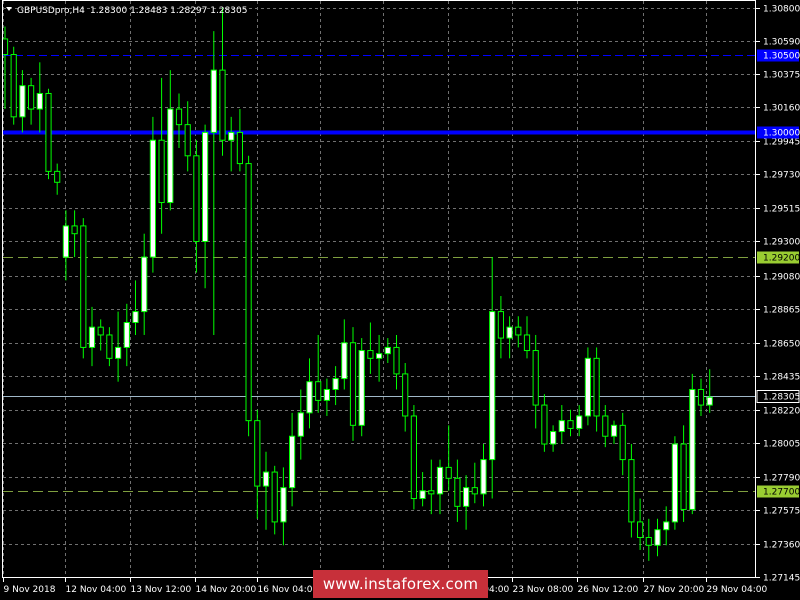 The height and width of the screenshot is (600, 800). I want to click on x-tick-label: 13 Nov 12:00, so click(161, 590).